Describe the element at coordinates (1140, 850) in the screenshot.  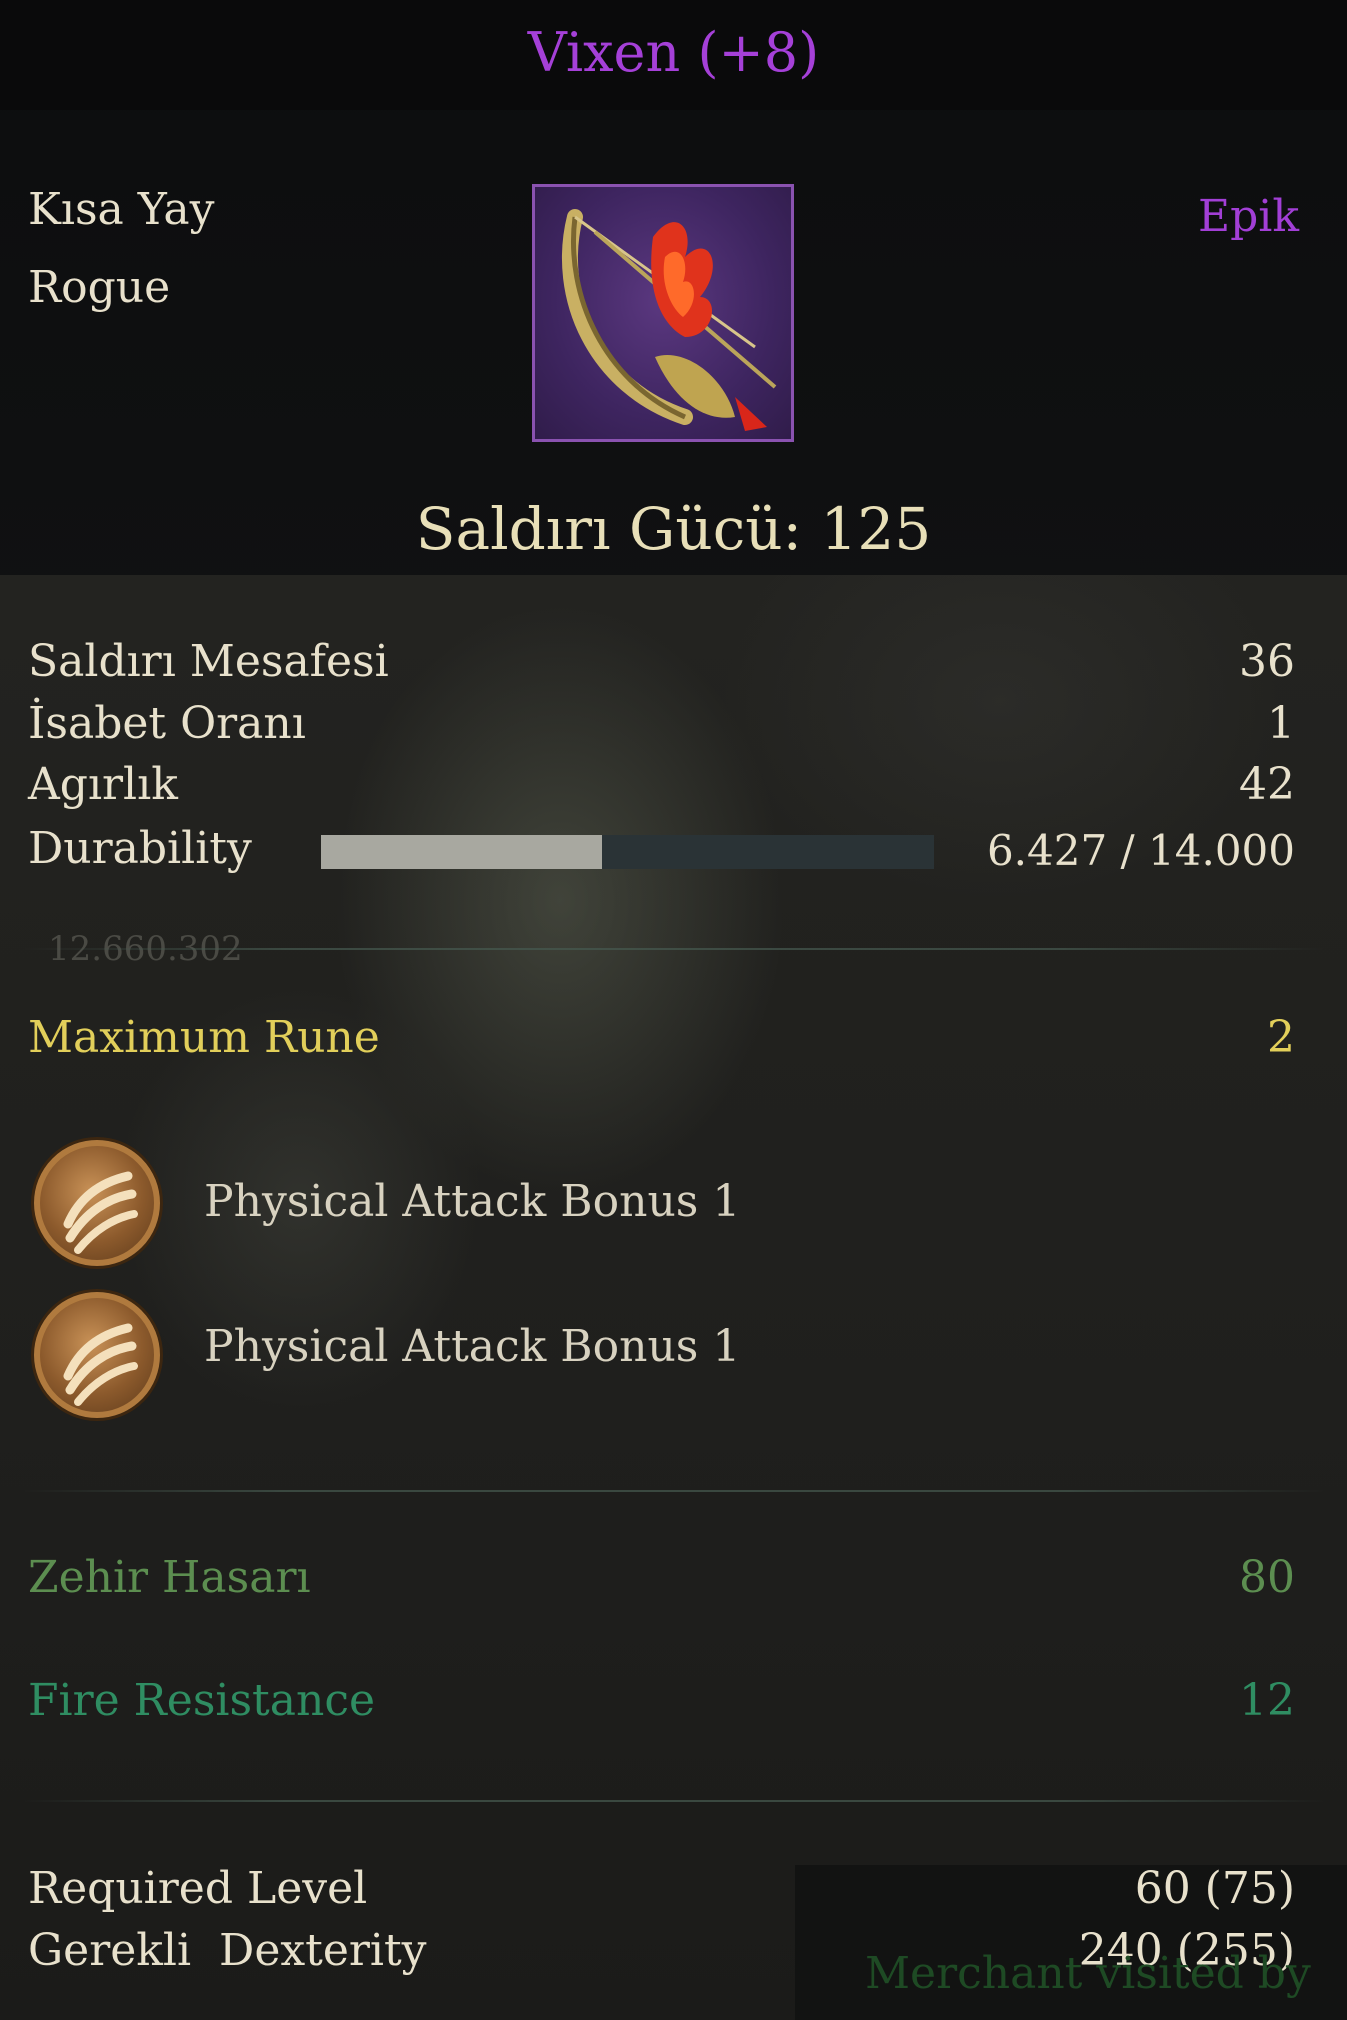
I see `durability-value: 6.427 / 14.000` at that location.